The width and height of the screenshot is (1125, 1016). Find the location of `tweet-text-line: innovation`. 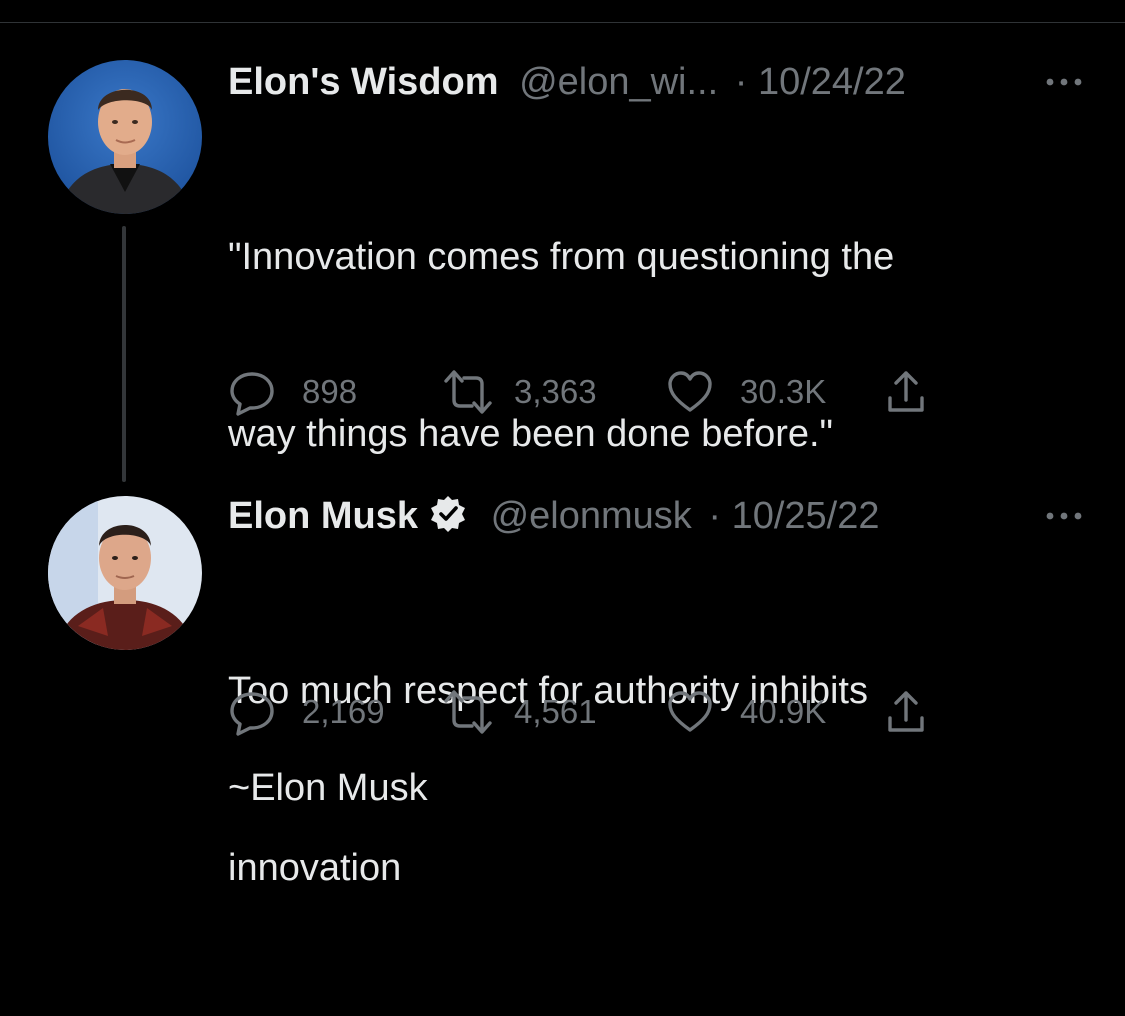

tweet-text-line: innovation is located at coordinates (315, 868).